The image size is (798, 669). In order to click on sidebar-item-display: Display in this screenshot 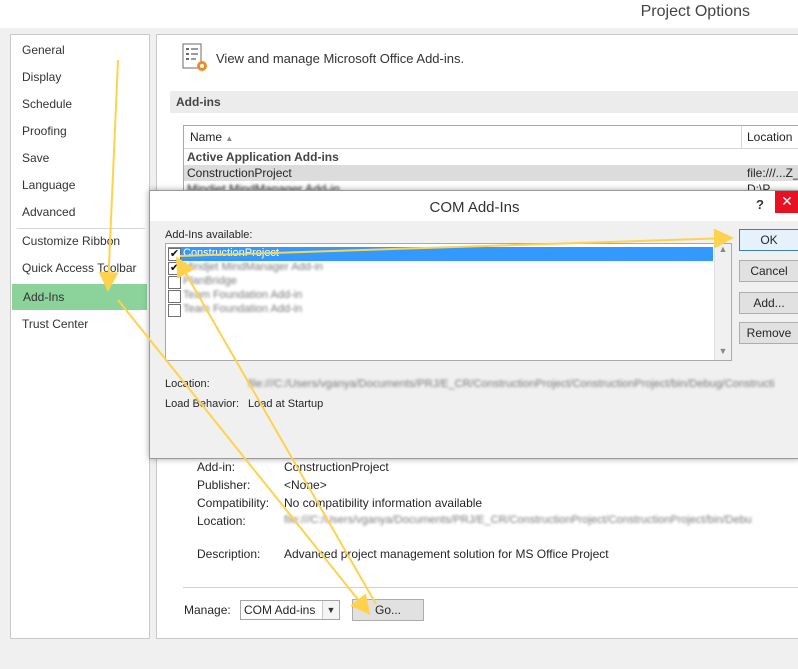, I will do `click(79, 77)`.